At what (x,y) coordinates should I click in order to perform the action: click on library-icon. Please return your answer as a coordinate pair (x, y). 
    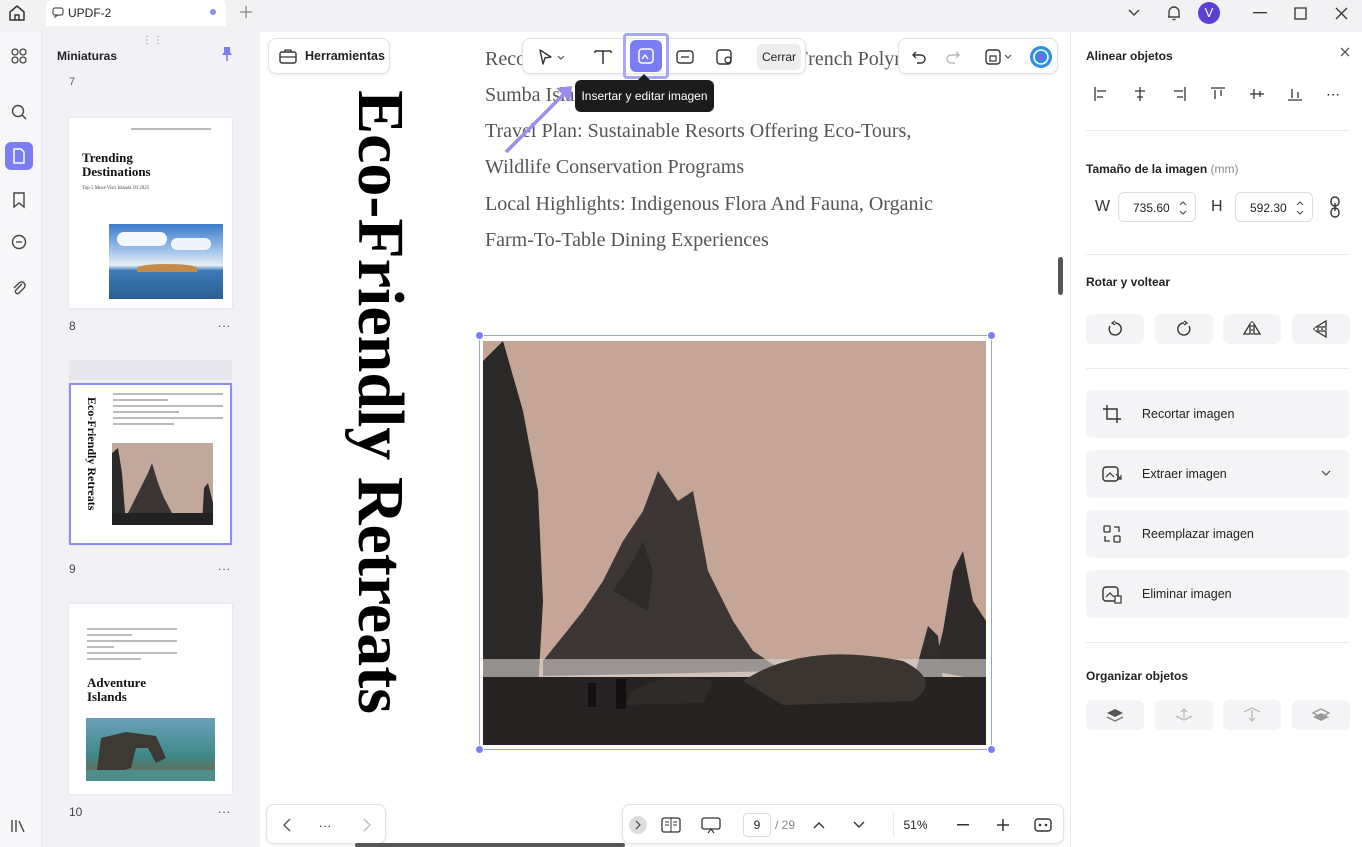
    Looking at the image, I should click on (19, 826).